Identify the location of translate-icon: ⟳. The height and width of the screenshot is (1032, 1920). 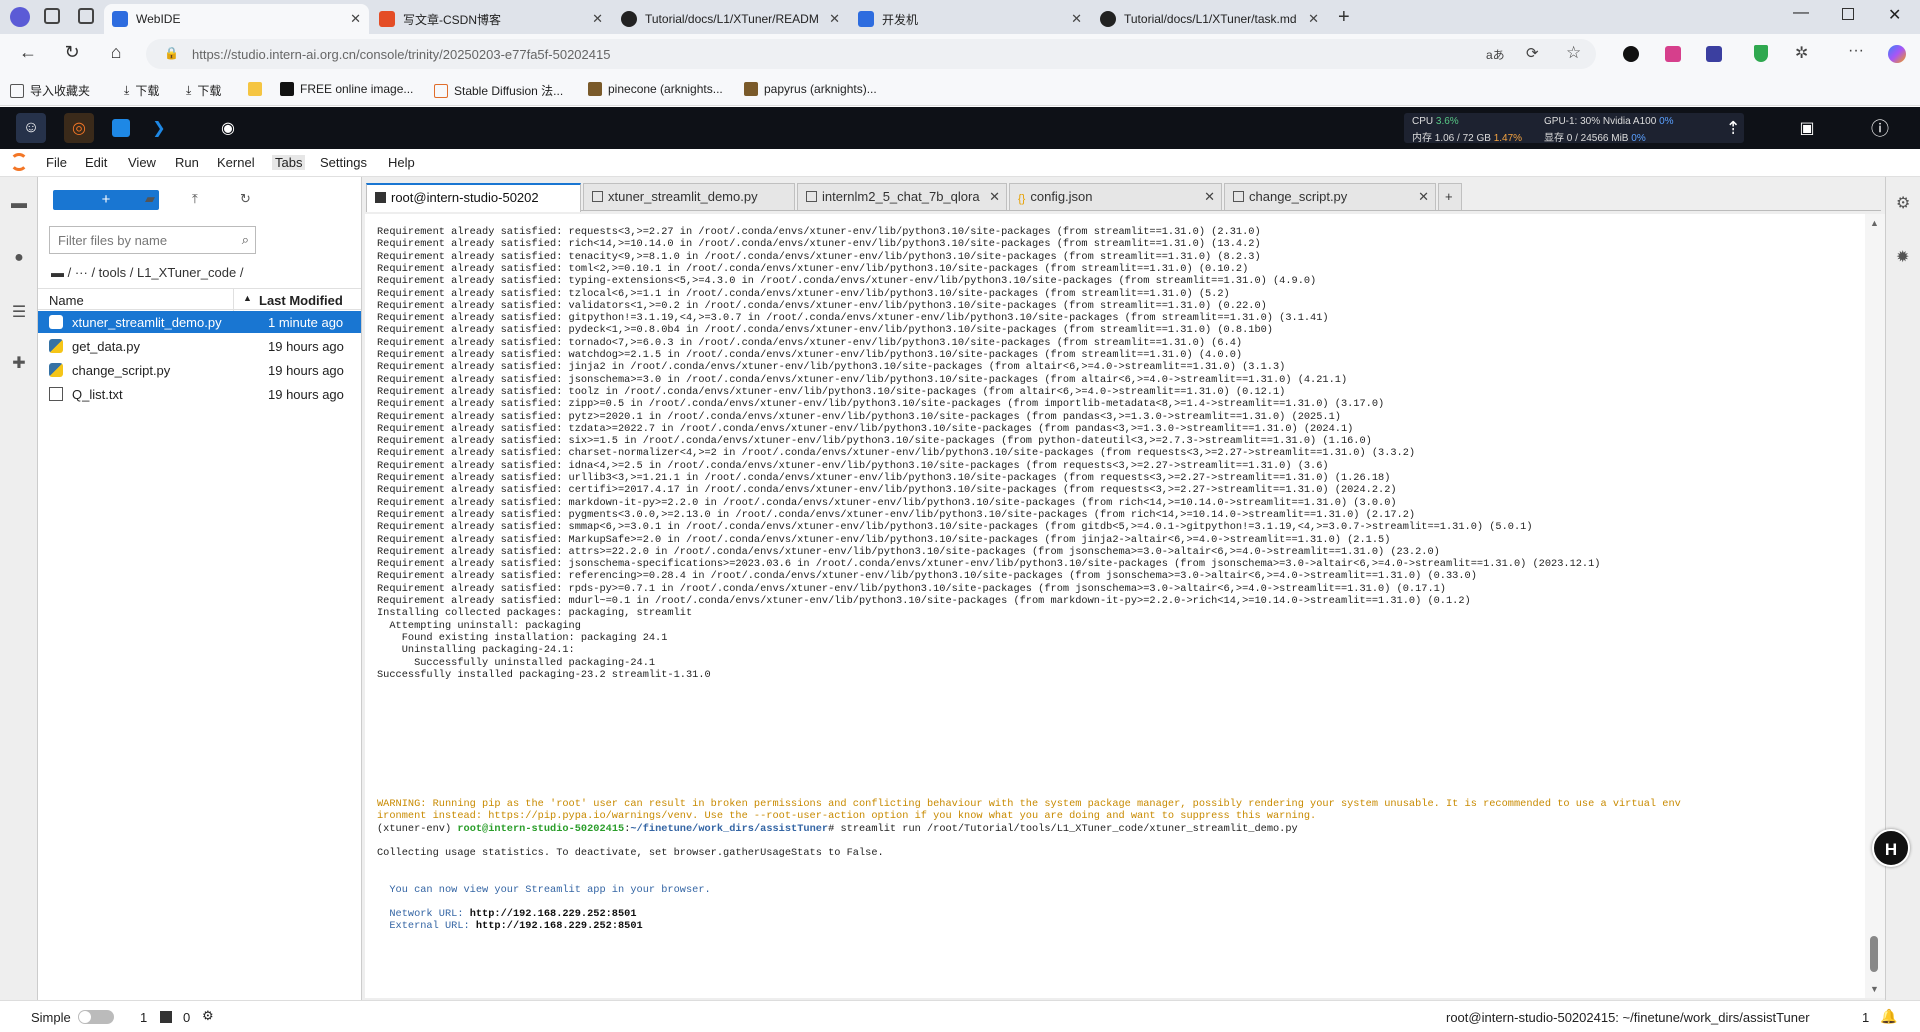
(1532, 53).